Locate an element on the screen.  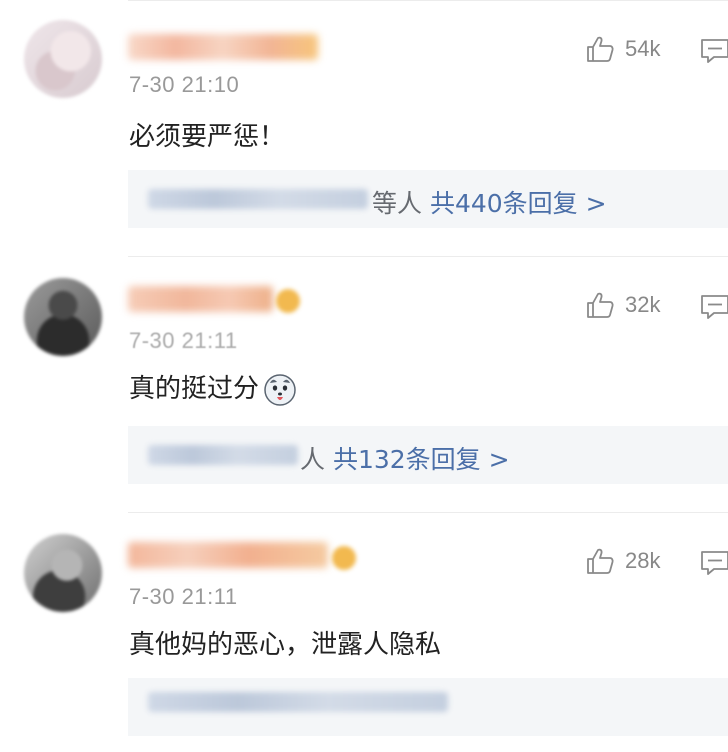
comment-text: 真他妈的恶心，泄露人隐私 is located at coordinates (285, 645).